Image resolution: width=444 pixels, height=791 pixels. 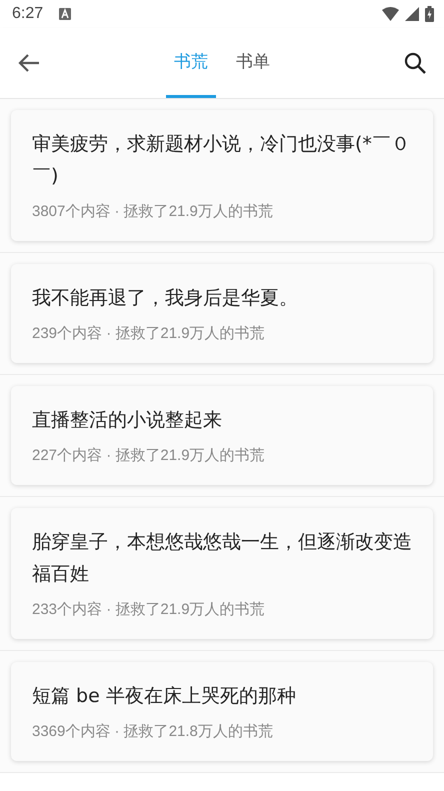 I want to click on signal-icon, so click(x=412, y=14).